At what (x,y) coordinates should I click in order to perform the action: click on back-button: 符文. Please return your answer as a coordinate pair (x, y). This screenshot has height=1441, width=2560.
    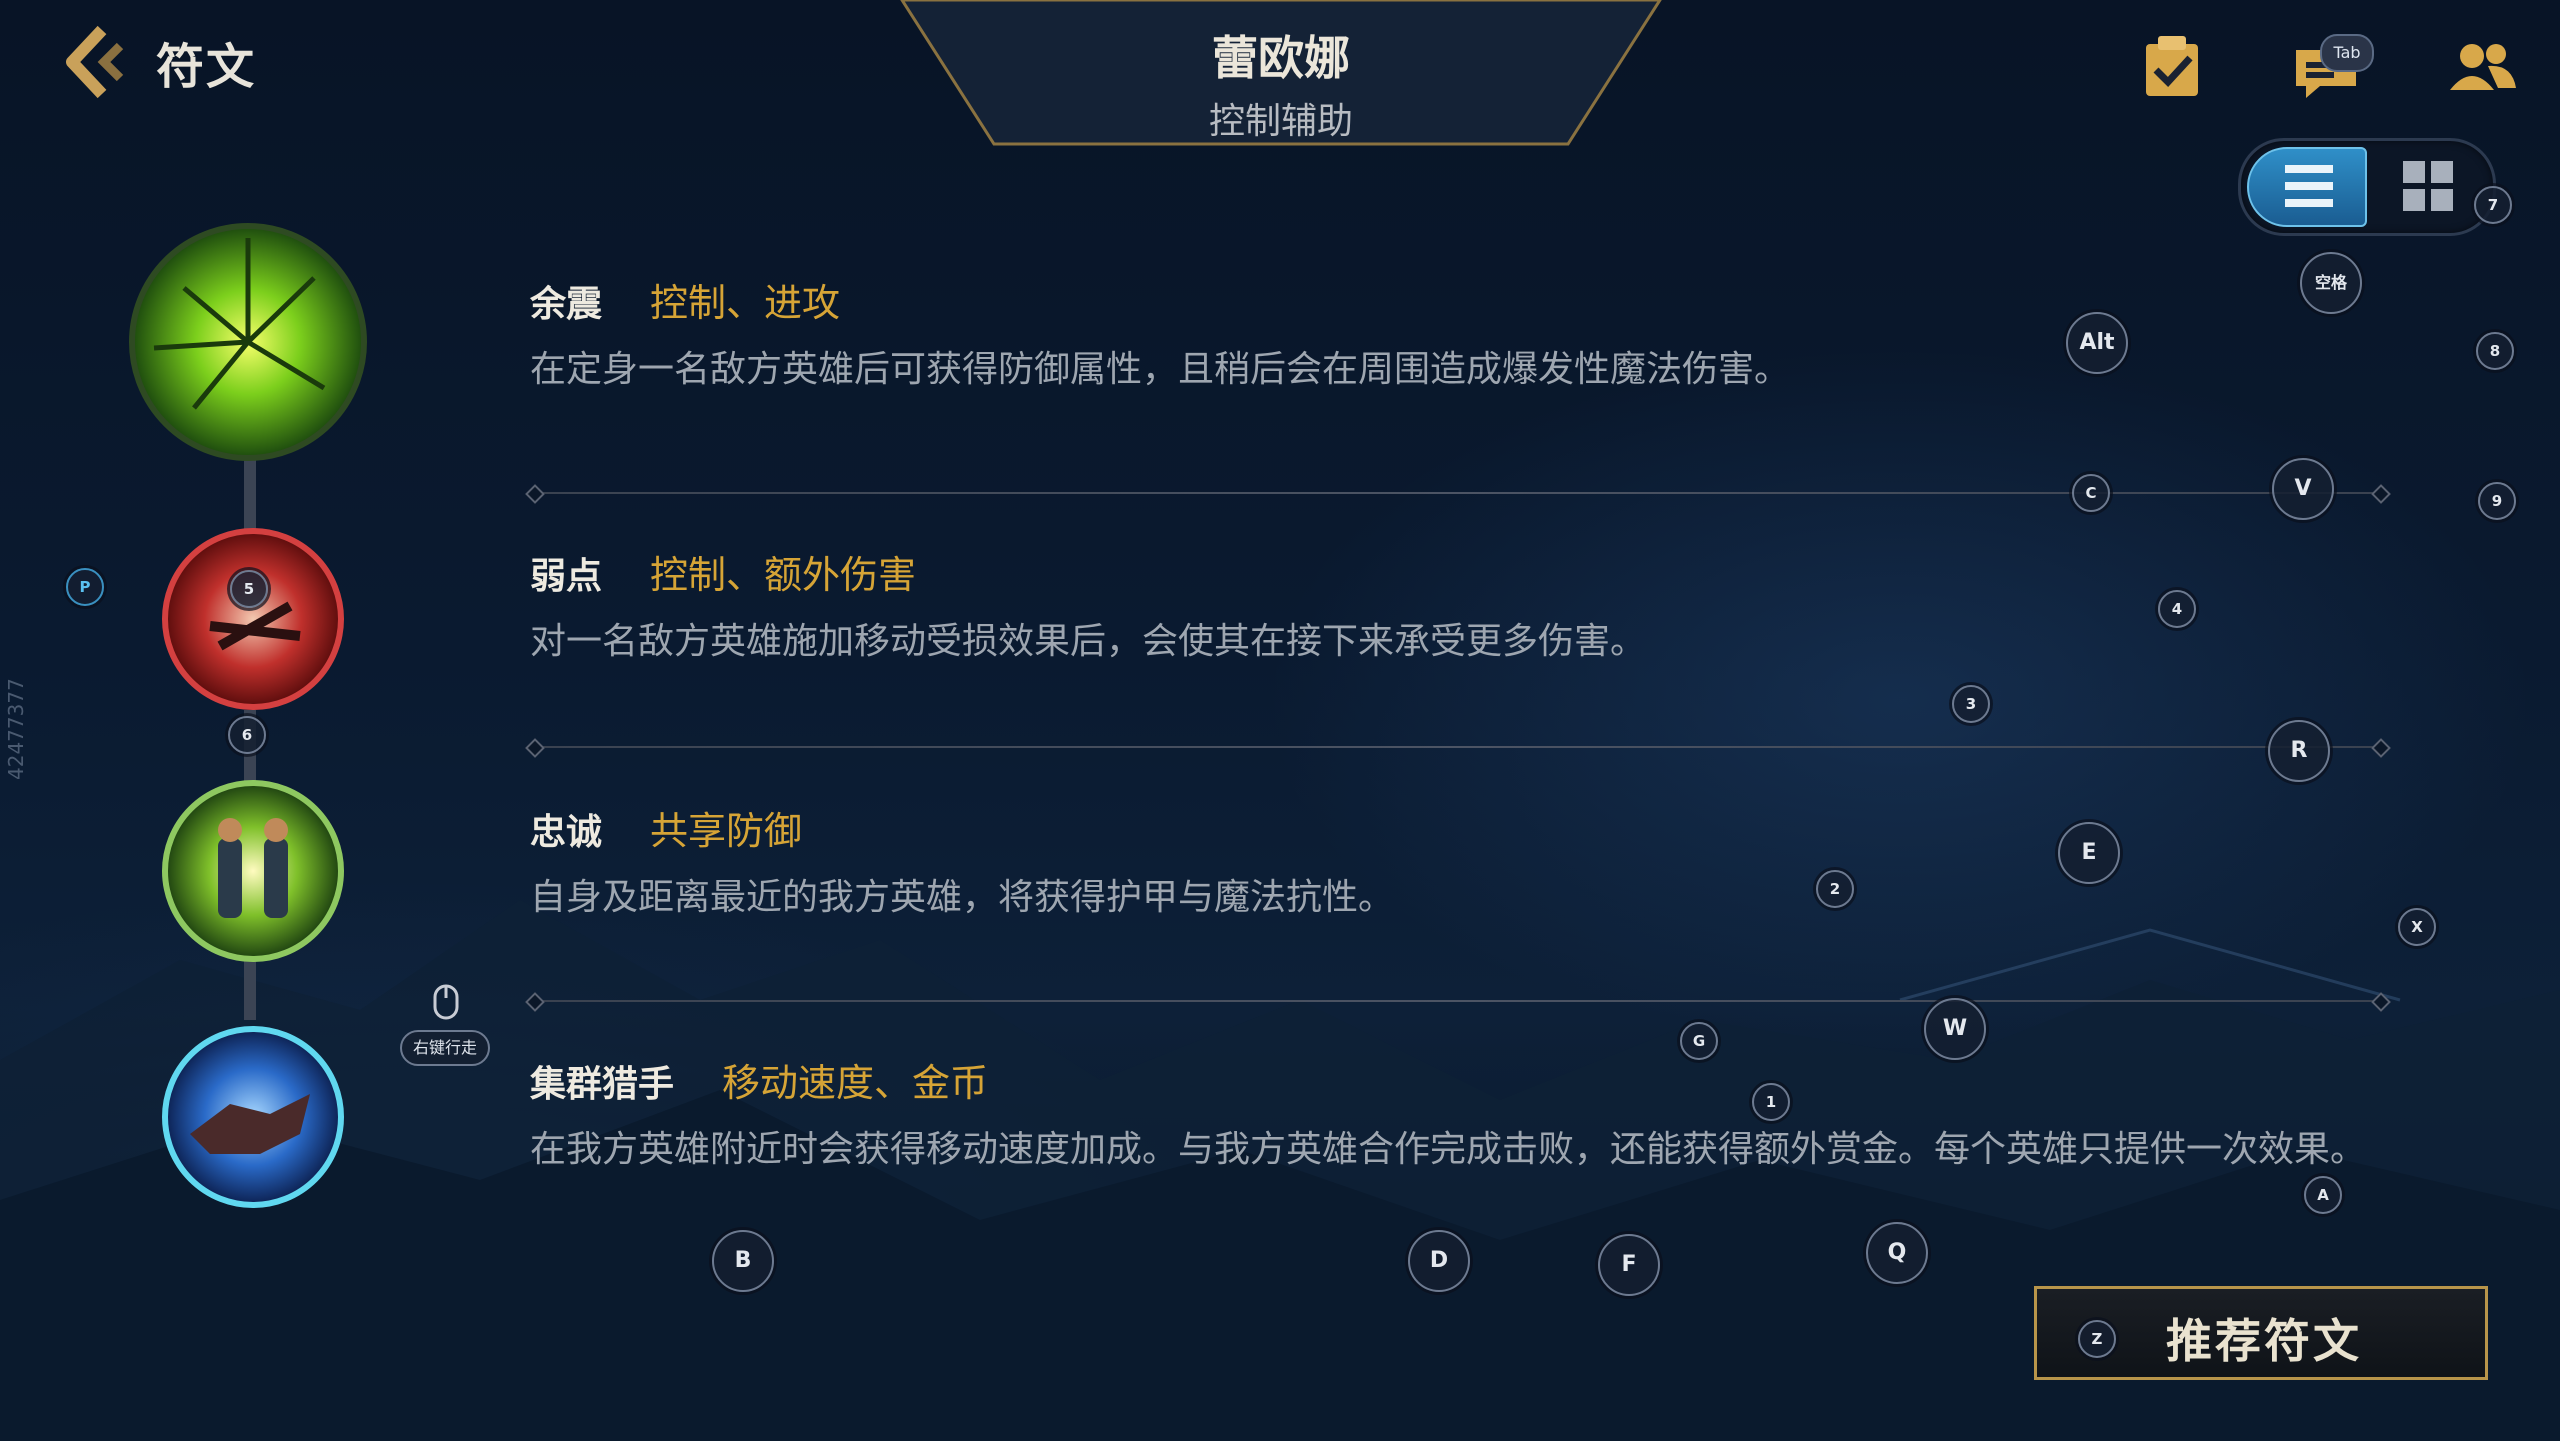
    Looking at the image, I should click on (159, 62).